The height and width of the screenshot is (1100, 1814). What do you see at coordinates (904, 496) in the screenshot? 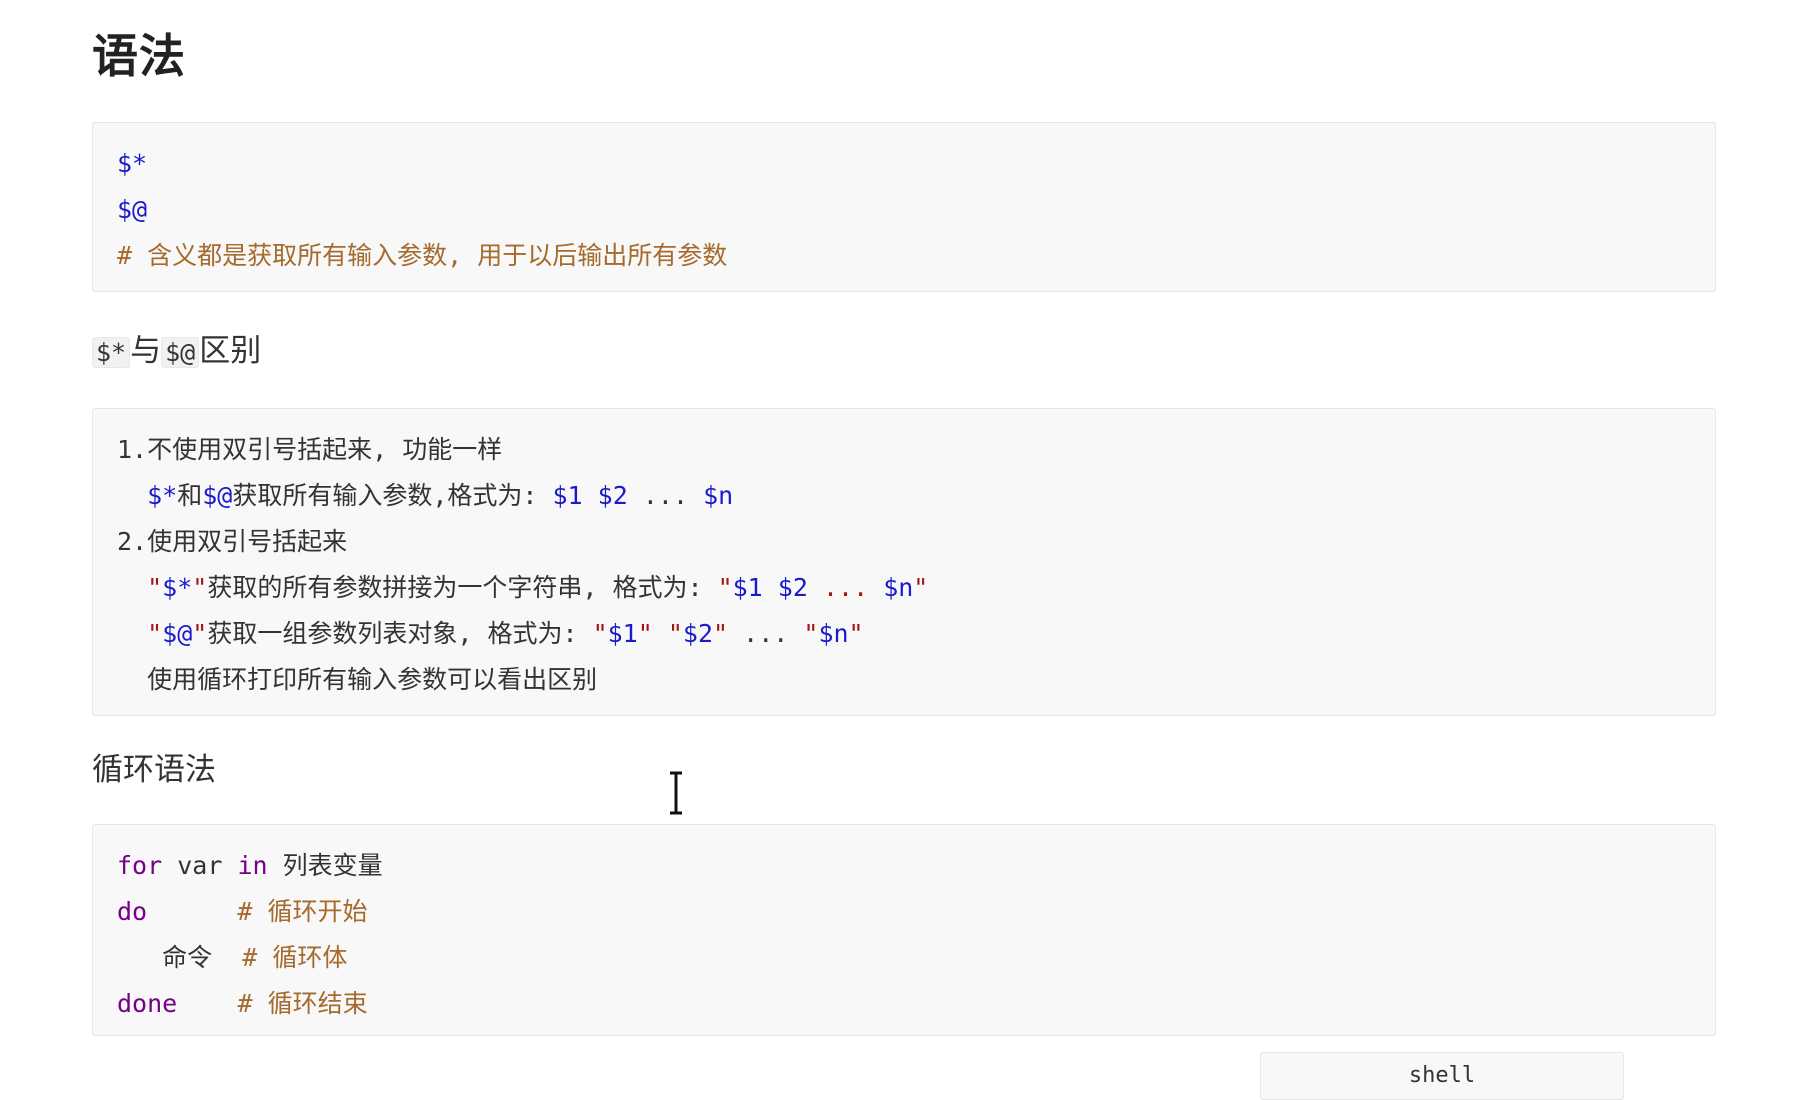
I see `code-line: $*和$@获取所有输入参数,格式为: $1 $2 ... $n` at bounding box center [904, 496].